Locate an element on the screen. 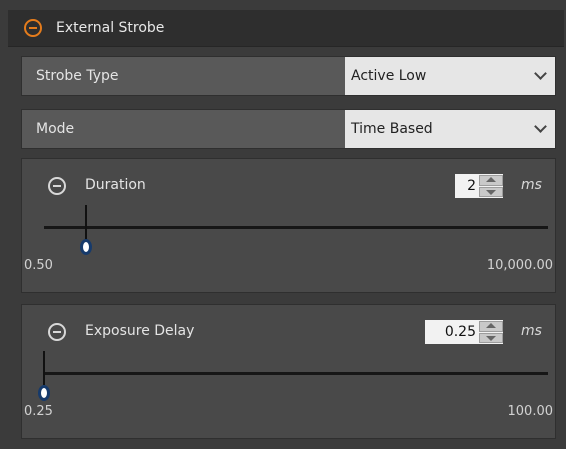 The height and width of the screenshot is (449, 566). panel-title: External Strobe is located at coordinates (110, 28).